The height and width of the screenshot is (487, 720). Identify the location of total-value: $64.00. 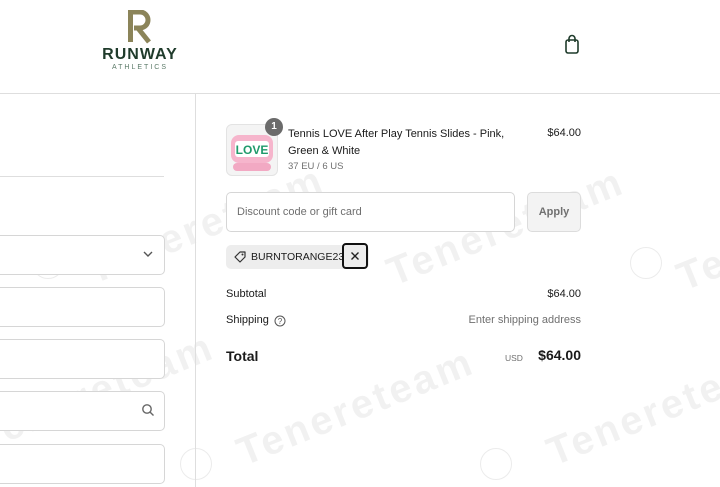
(559, 355).